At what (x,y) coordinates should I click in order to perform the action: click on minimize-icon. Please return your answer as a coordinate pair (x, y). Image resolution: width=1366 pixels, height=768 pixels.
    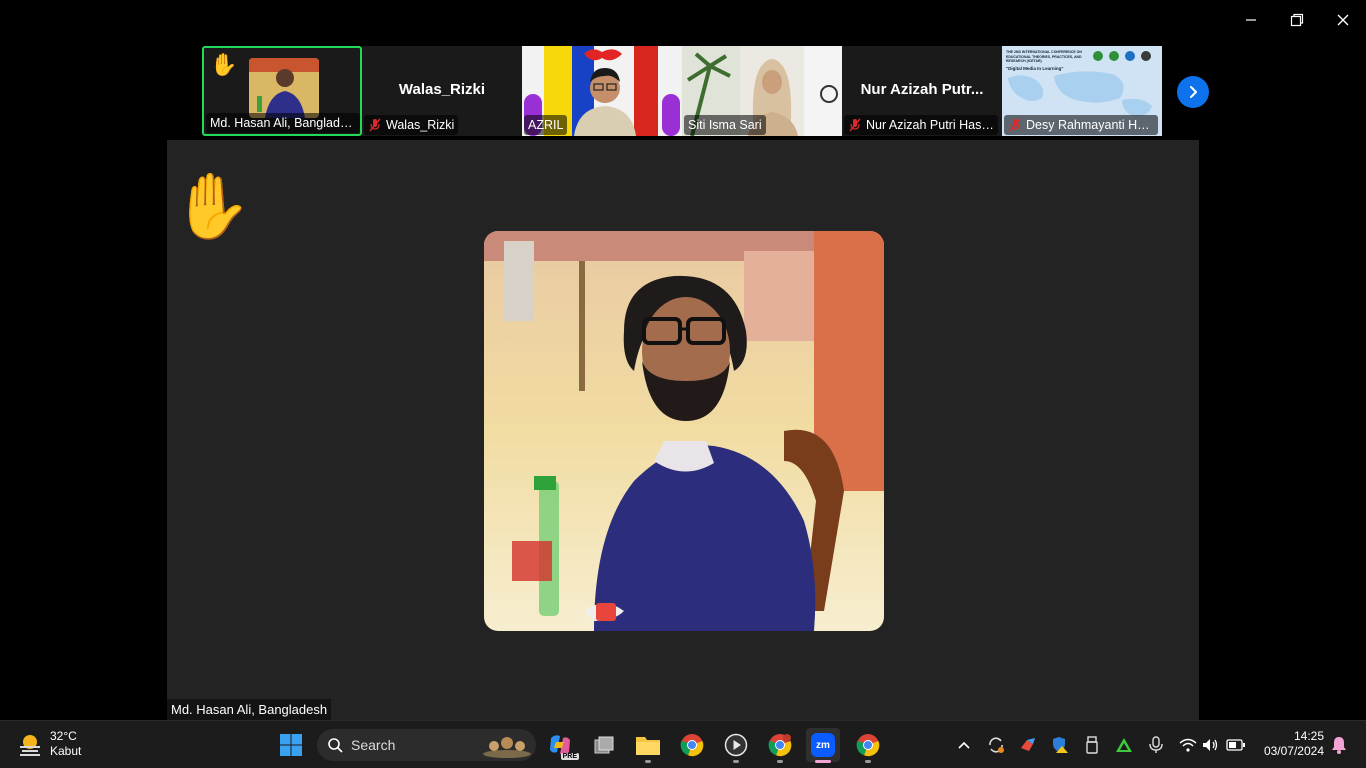
    Looking at the image, I should click on (1251, 20).